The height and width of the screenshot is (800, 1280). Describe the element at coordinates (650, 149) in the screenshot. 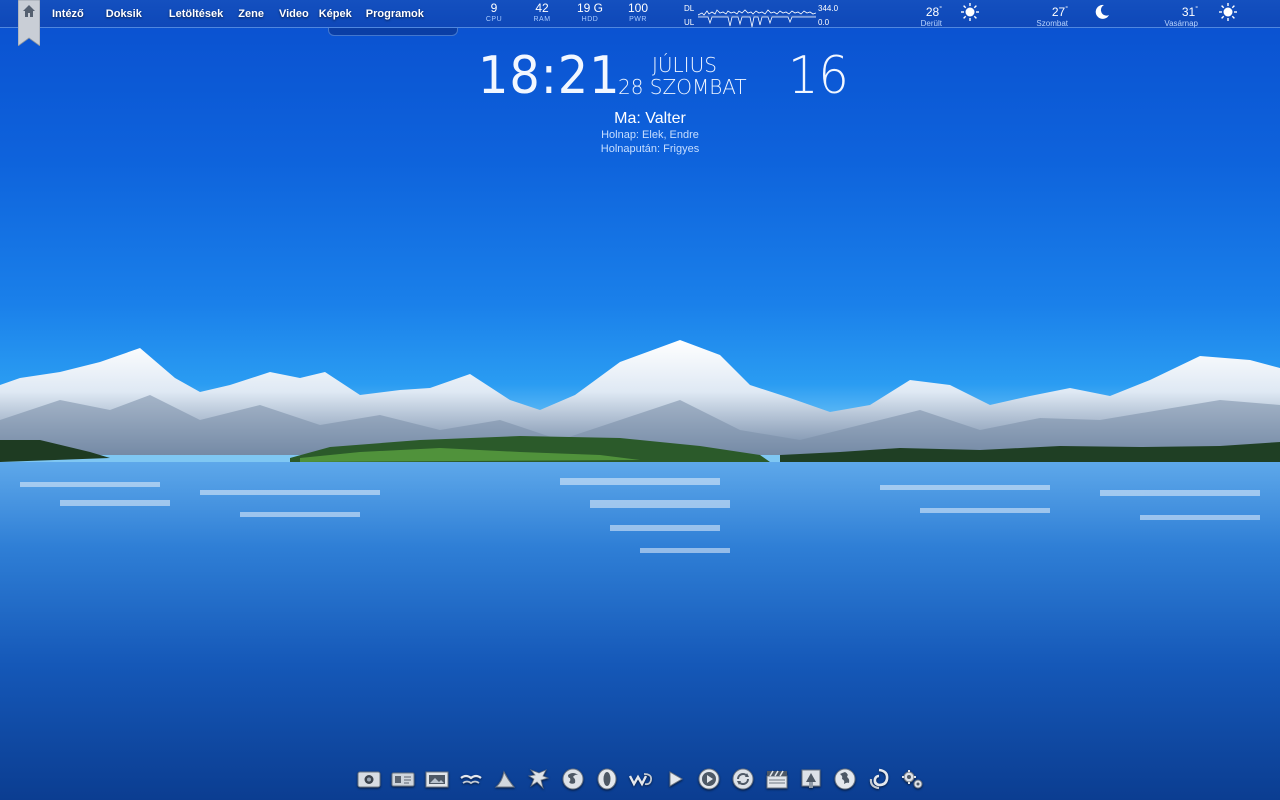

I see `nameday-day-after: Holnapután: Frigyes` at that location.